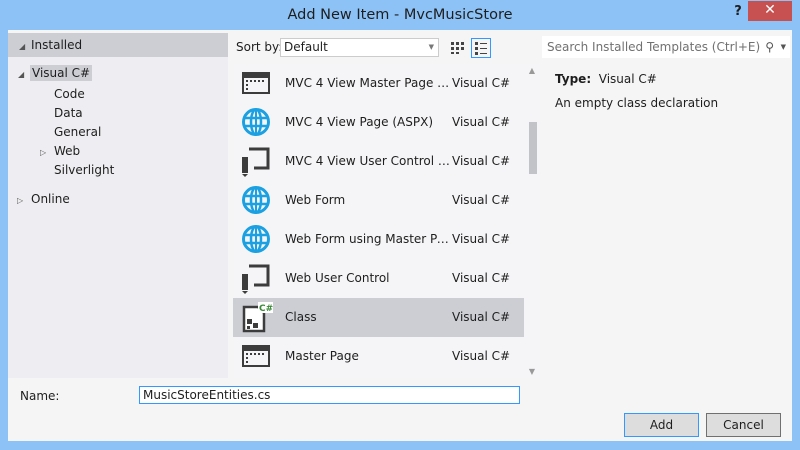 This screenshot has height=450, width=800. What do you see at coordinates (627, 79) in the screenshot?
I see `type-value: Visual C#` at bounding box center [627, 79].